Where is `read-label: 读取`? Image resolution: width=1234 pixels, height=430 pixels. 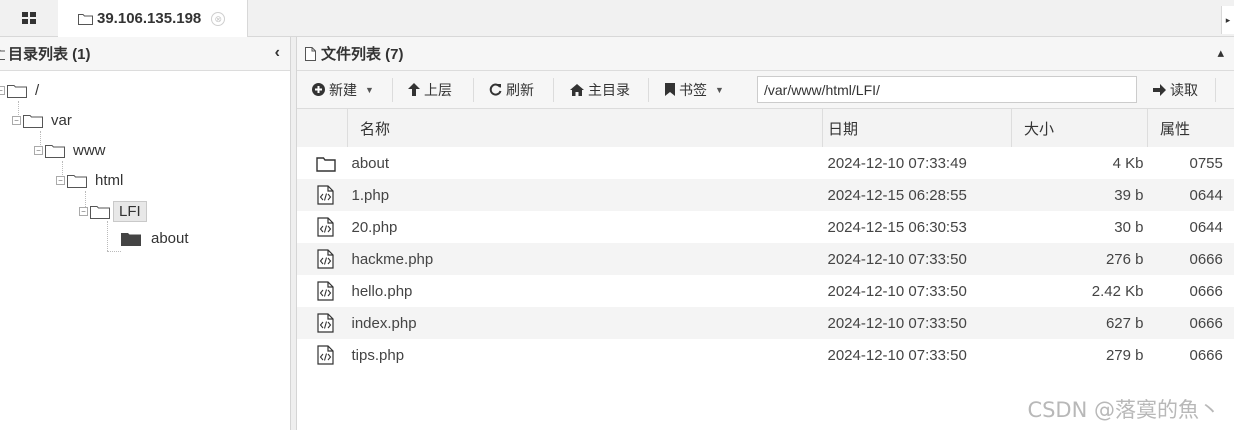 read-label: 读取 is located at coordinates (1184, 89).